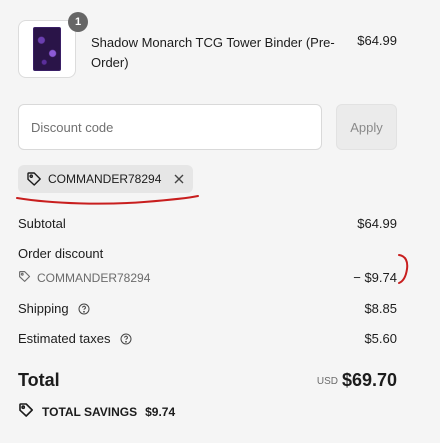 This screenshot has height=443, width=440. What do you see at coordinates (369, 380) in the screenshot?
I see `total-value: $69.70` at bounding box center [369, 380].